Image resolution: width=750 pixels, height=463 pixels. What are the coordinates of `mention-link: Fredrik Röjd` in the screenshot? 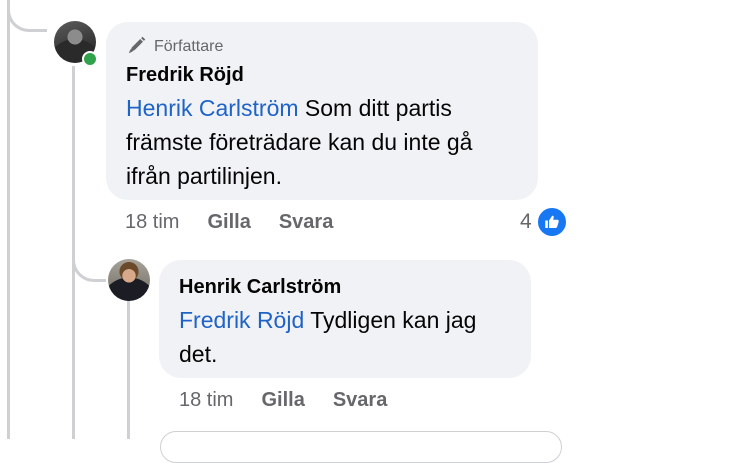 It's located at (241, 320).